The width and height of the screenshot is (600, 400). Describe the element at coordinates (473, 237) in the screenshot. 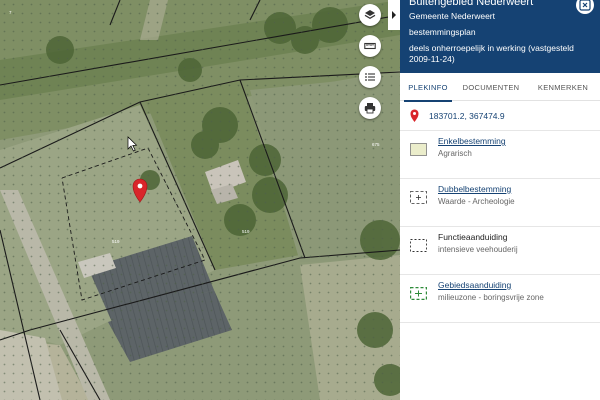

I see `functieaanduiding-label: Functieaanduiding` at that location.